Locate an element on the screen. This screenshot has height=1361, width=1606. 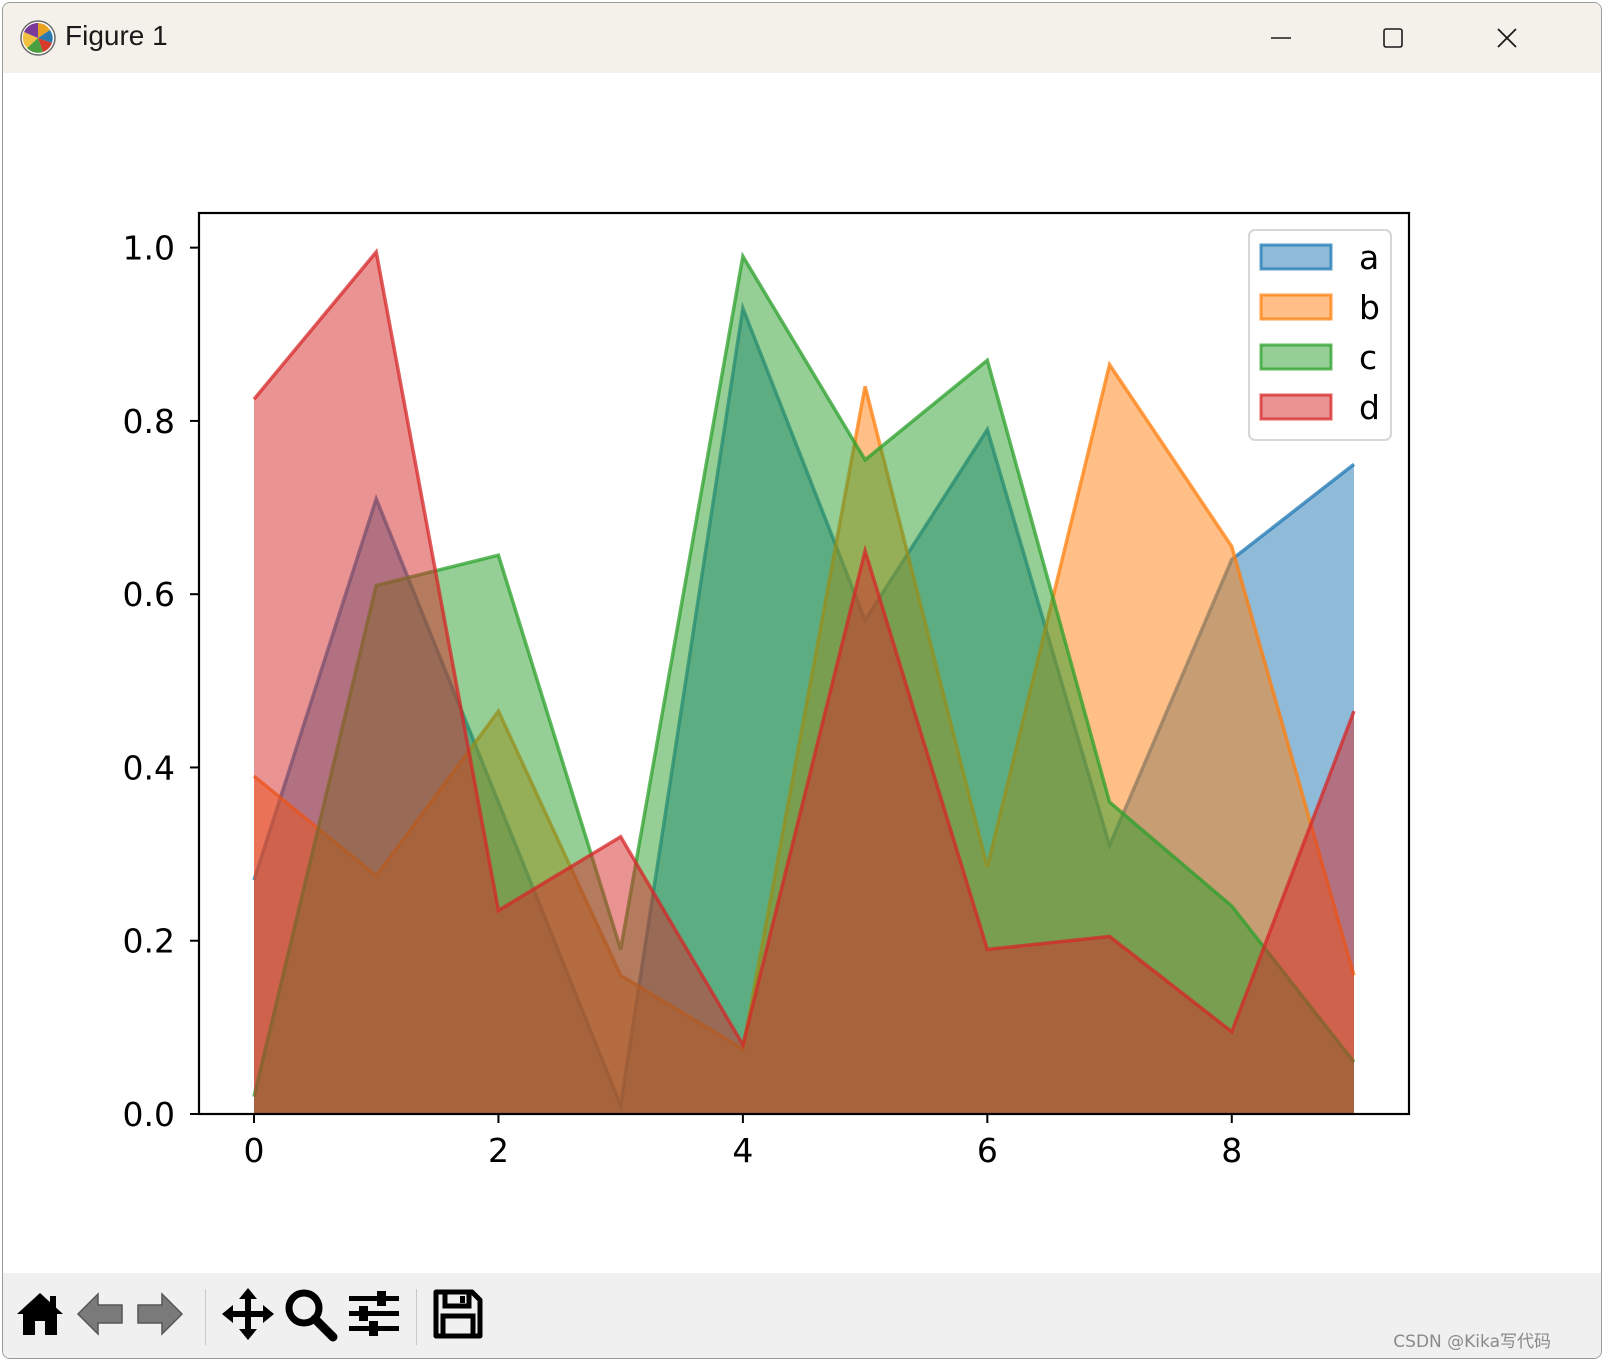
home-button is located at coordinates (40, 1314).